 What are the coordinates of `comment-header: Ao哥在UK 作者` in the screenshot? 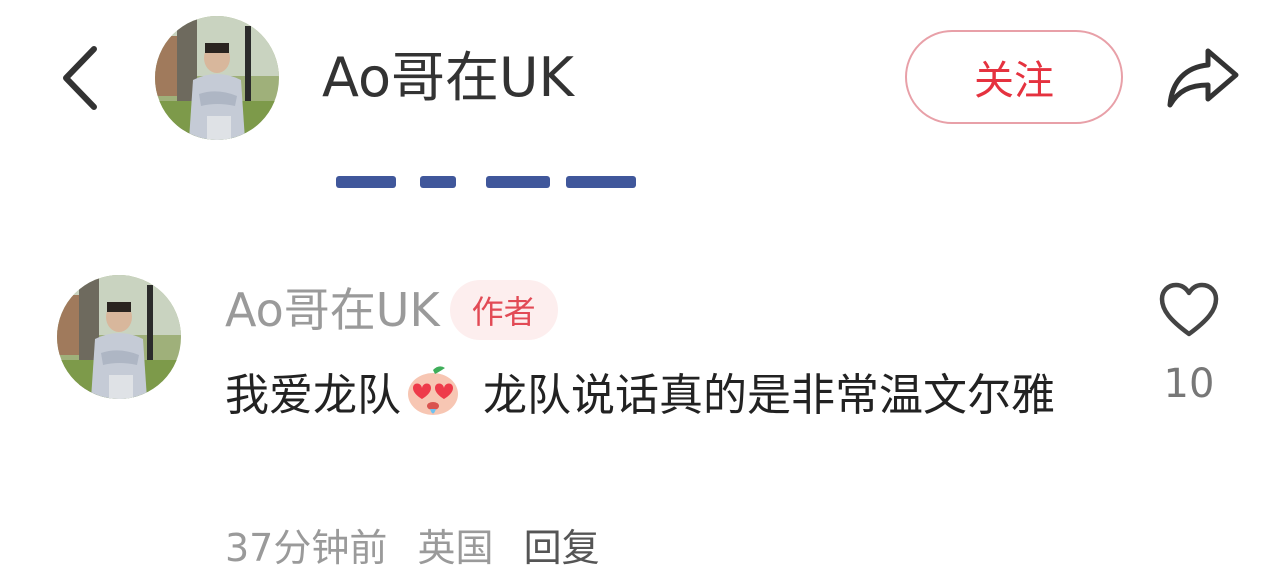 It's located at (391, 310).